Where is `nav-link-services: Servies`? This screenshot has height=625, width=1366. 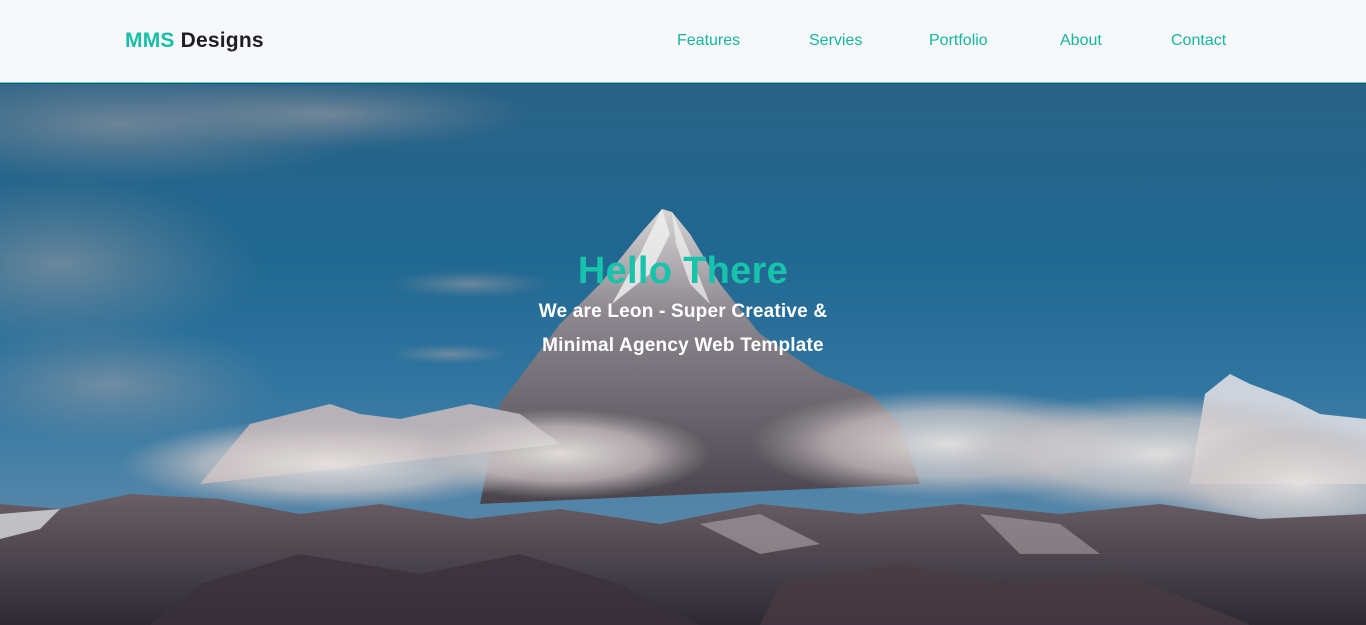
nav-link-services: Servies is located at coordinates (835, 41).